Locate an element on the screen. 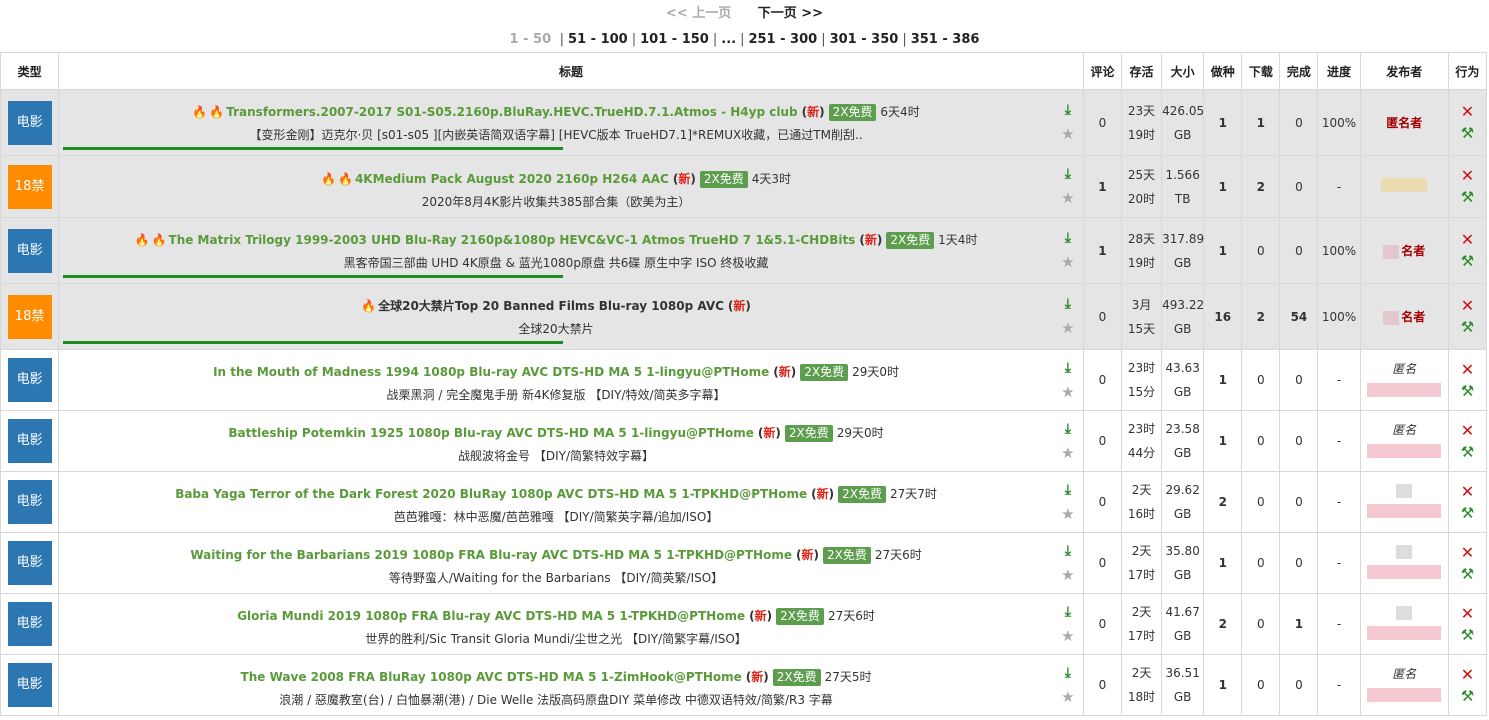  seeders-cell: 2 is located at coordinates (1223, 502).